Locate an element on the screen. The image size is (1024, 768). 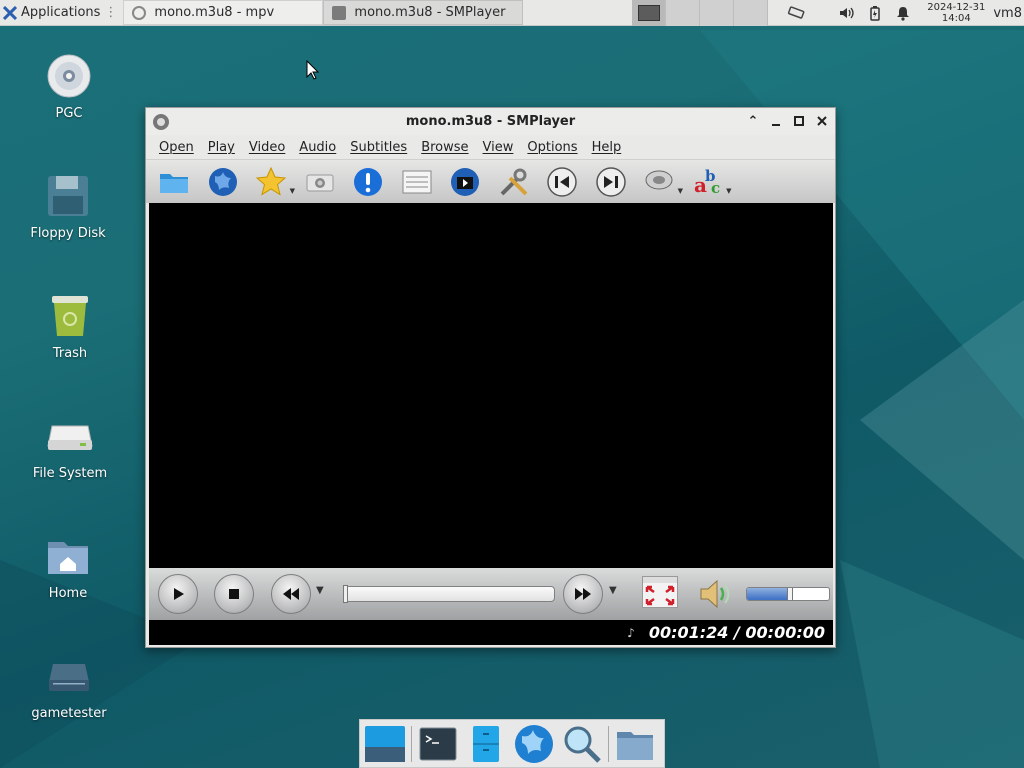
desktop-icon-filesystem: File System is located at coordinates (70, 446).